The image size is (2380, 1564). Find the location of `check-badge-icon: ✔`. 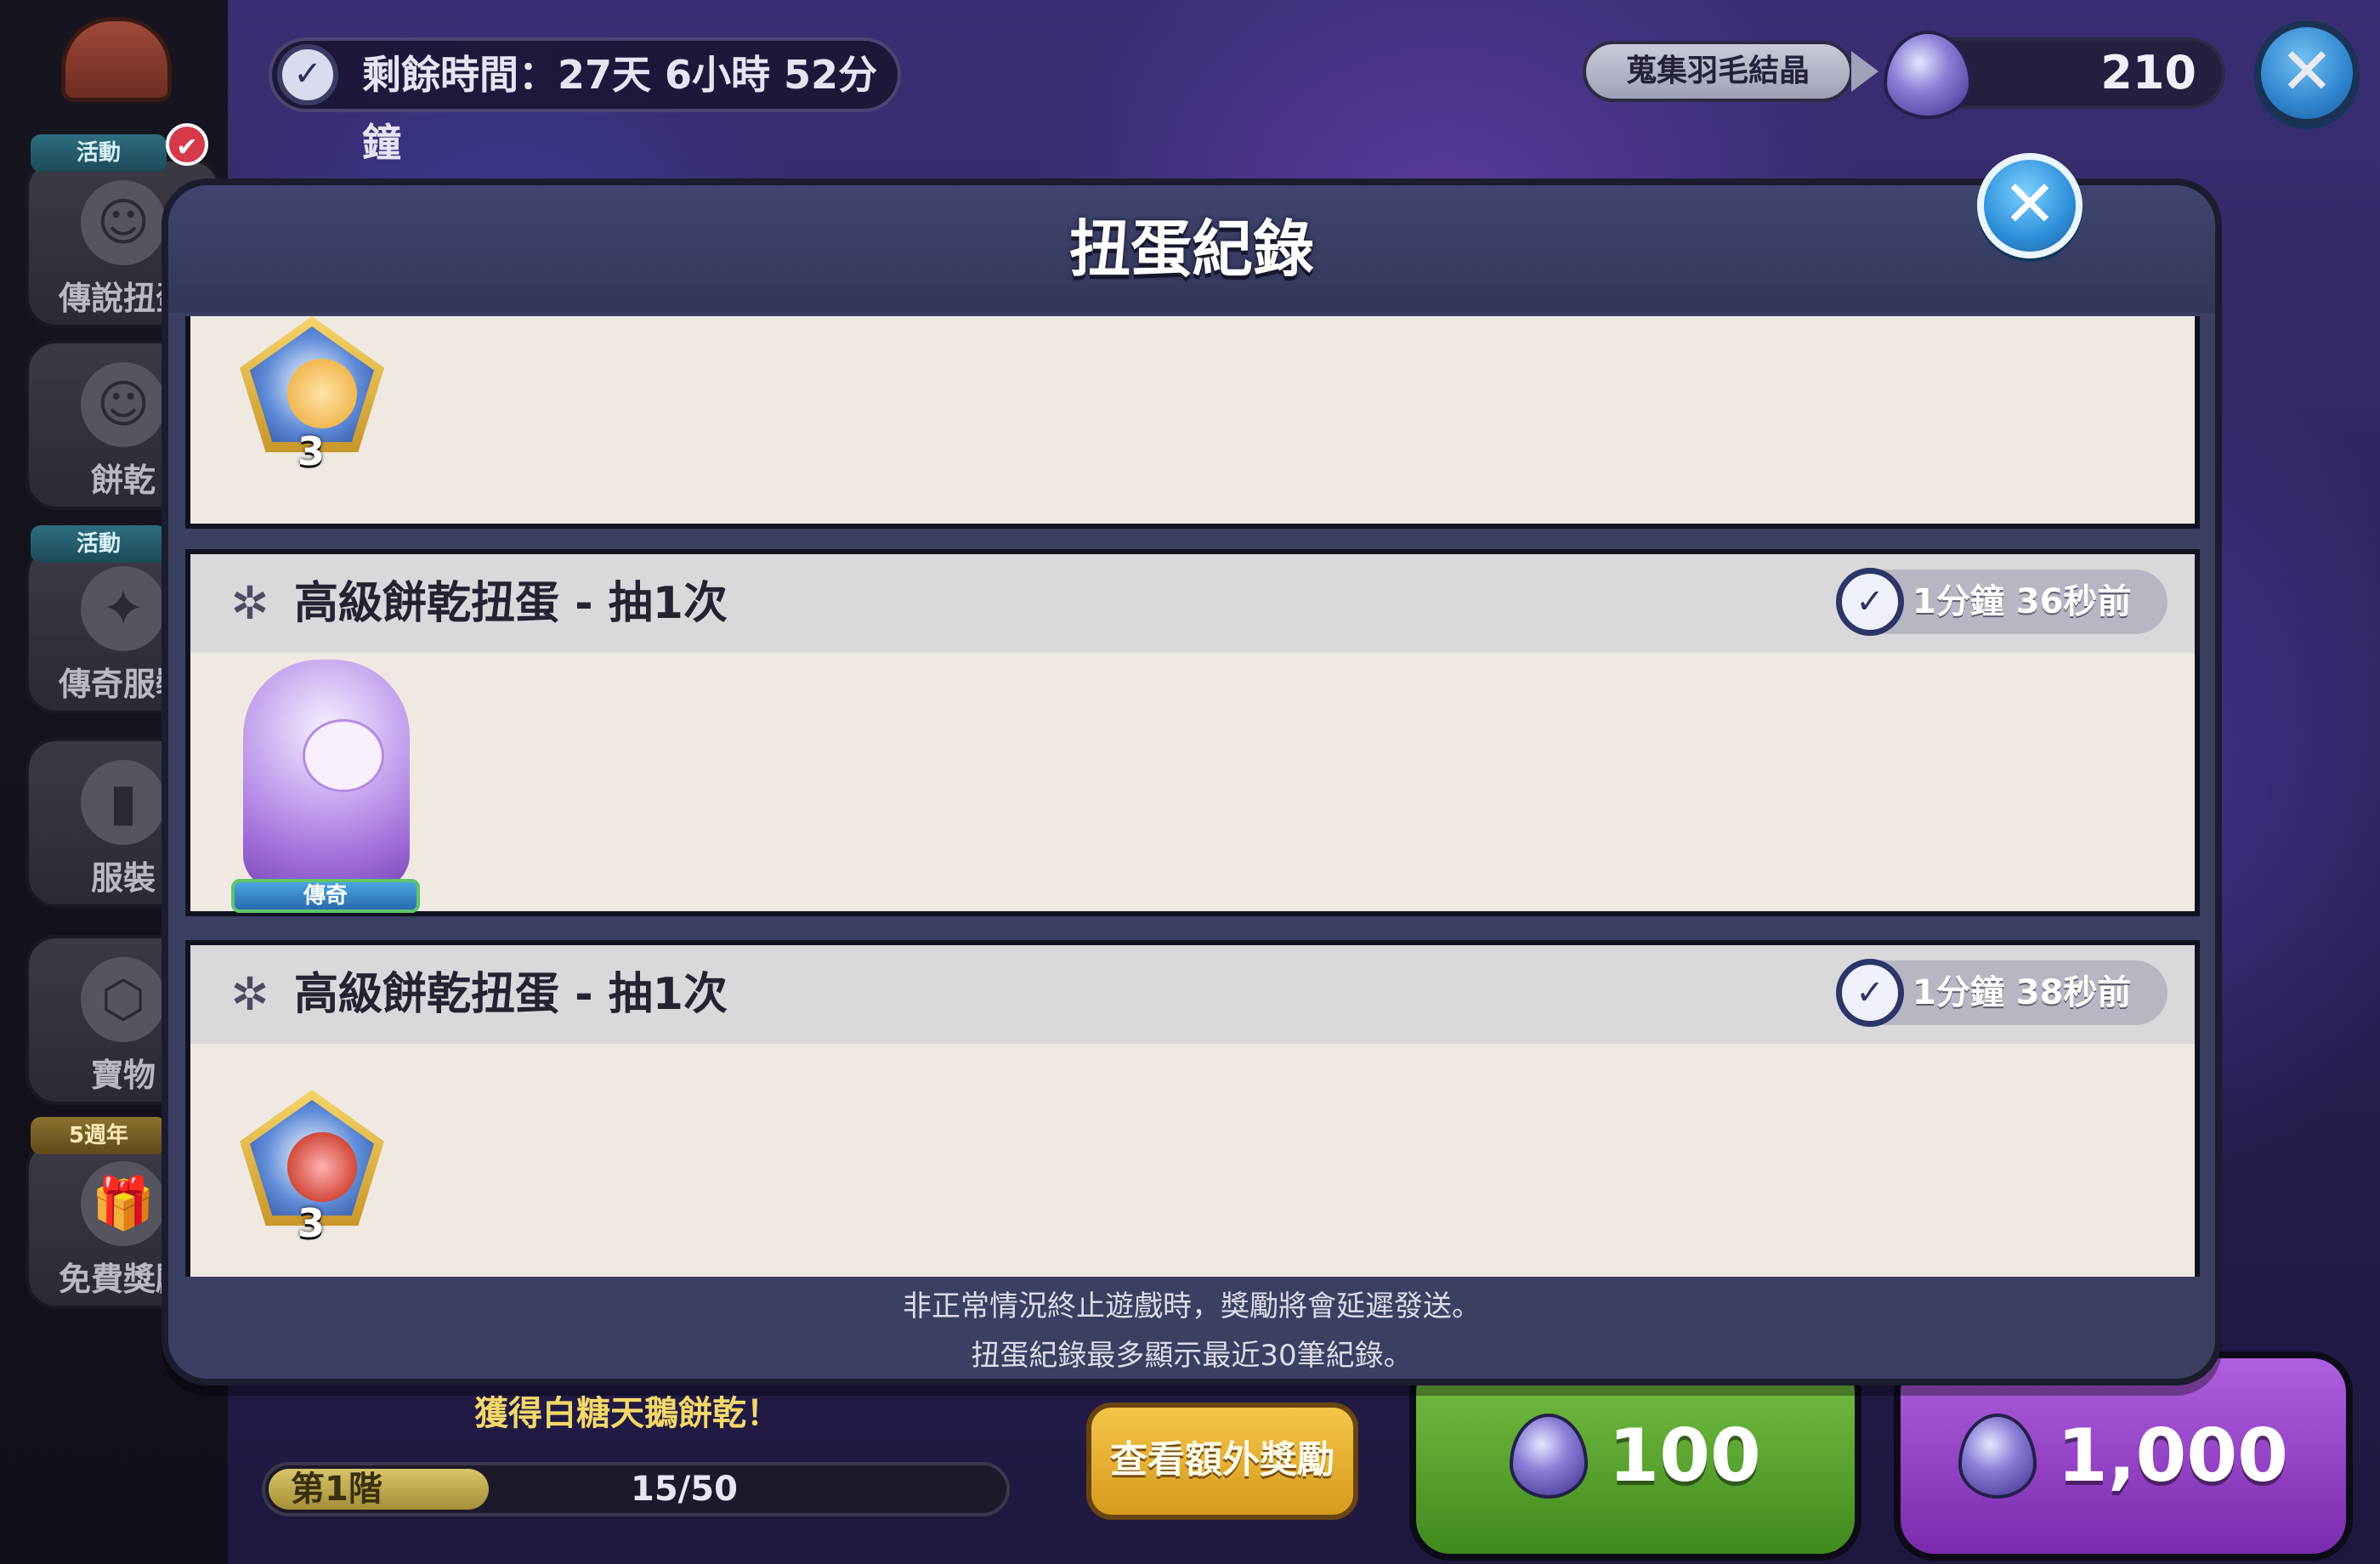

check-badge-icon: ✔ is located at coordinates (187, 144).